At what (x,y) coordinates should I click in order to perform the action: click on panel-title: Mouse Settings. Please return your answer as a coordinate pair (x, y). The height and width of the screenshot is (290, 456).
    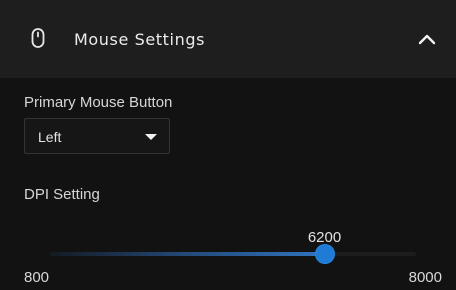
    Looking at the image, I should click on (140, 39).